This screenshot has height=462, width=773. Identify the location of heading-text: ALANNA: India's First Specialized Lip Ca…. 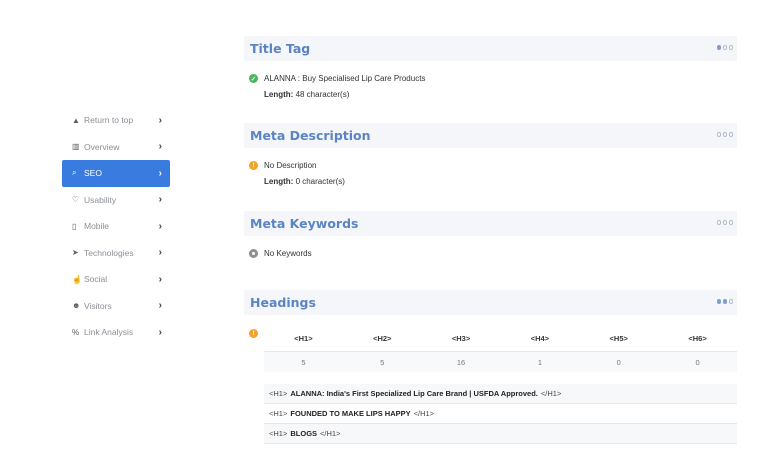
(414, 393).